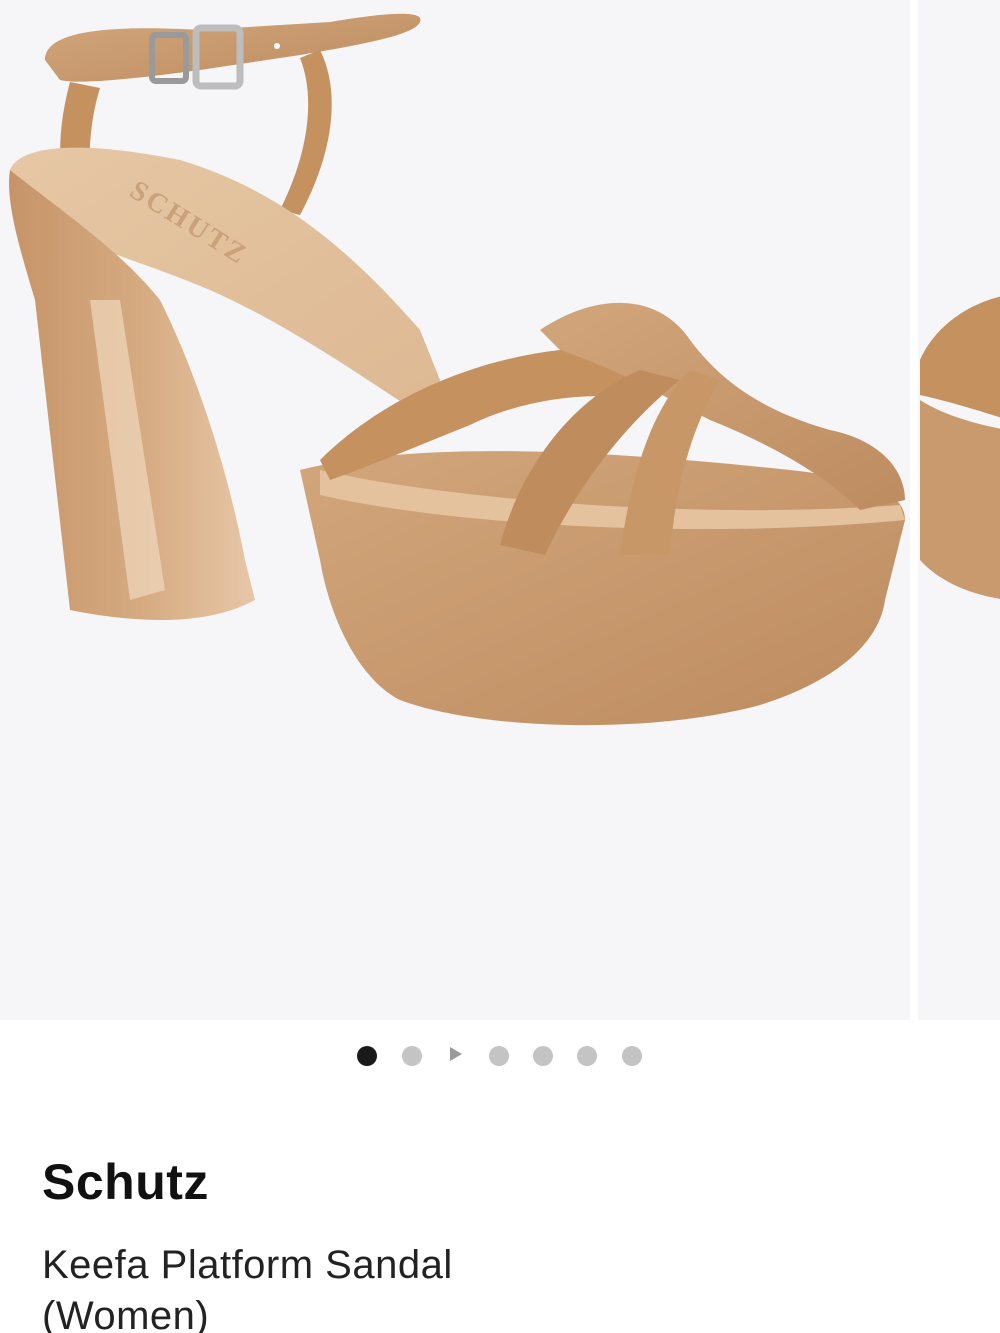 This screenshot has height=1333, width=1000. What do you see at coordinates (456, 1054) in the screenshot?
I see `video-play-icon` at bounding box center [456, 1054].